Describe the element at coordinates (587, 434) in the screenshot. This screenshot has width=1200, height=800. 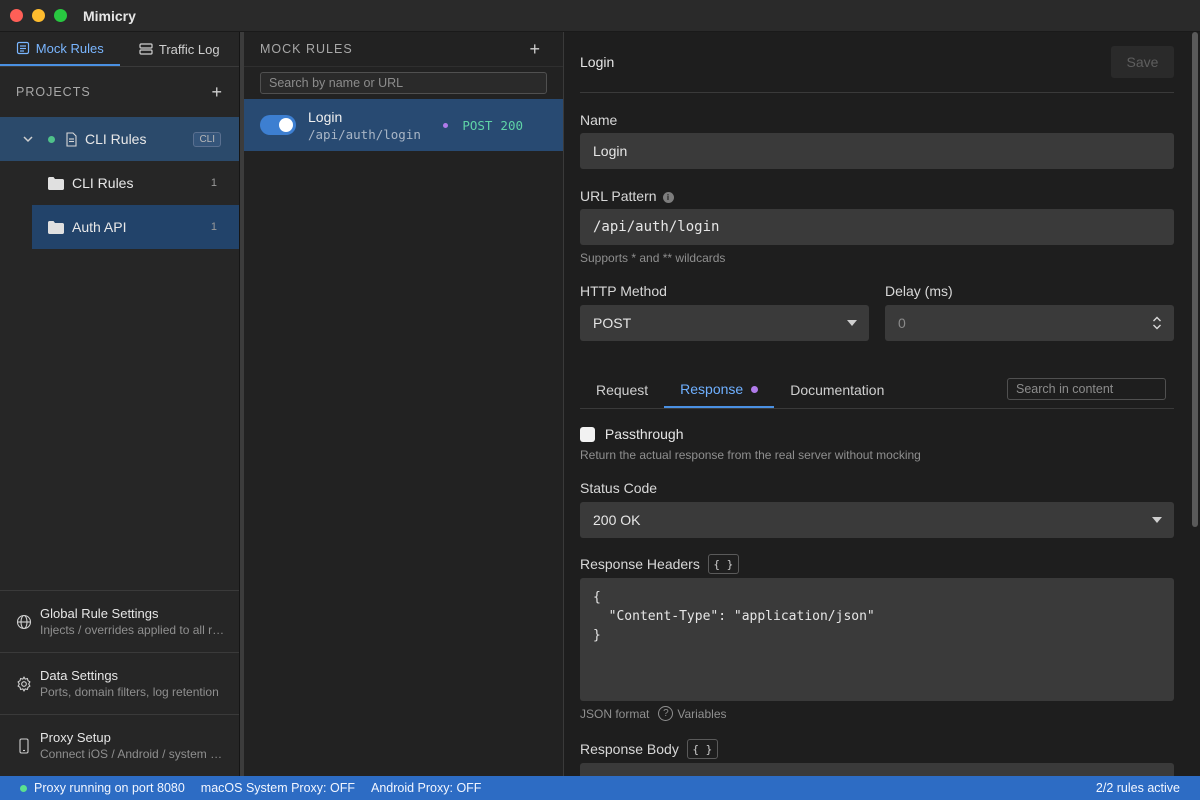
I see `passthrough-checkbox` at that location.